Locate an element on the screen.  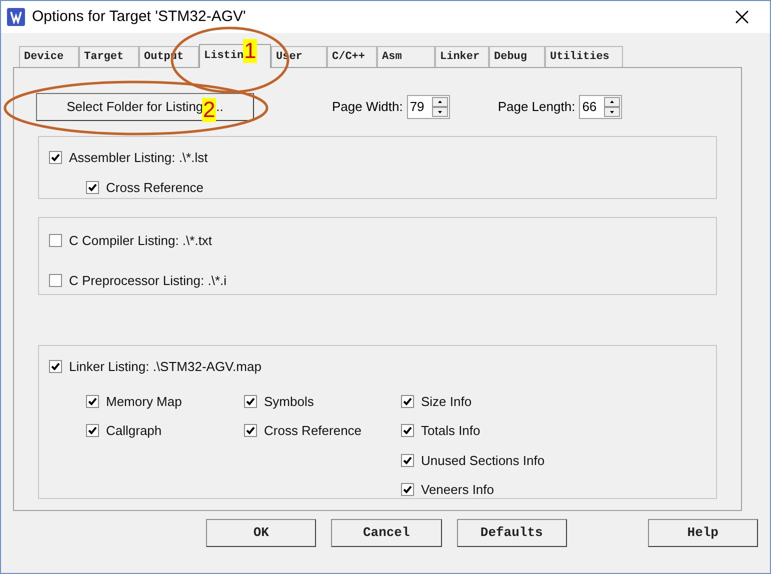
checkbox-label: Veneers Info is located at coordinates (457, 490).